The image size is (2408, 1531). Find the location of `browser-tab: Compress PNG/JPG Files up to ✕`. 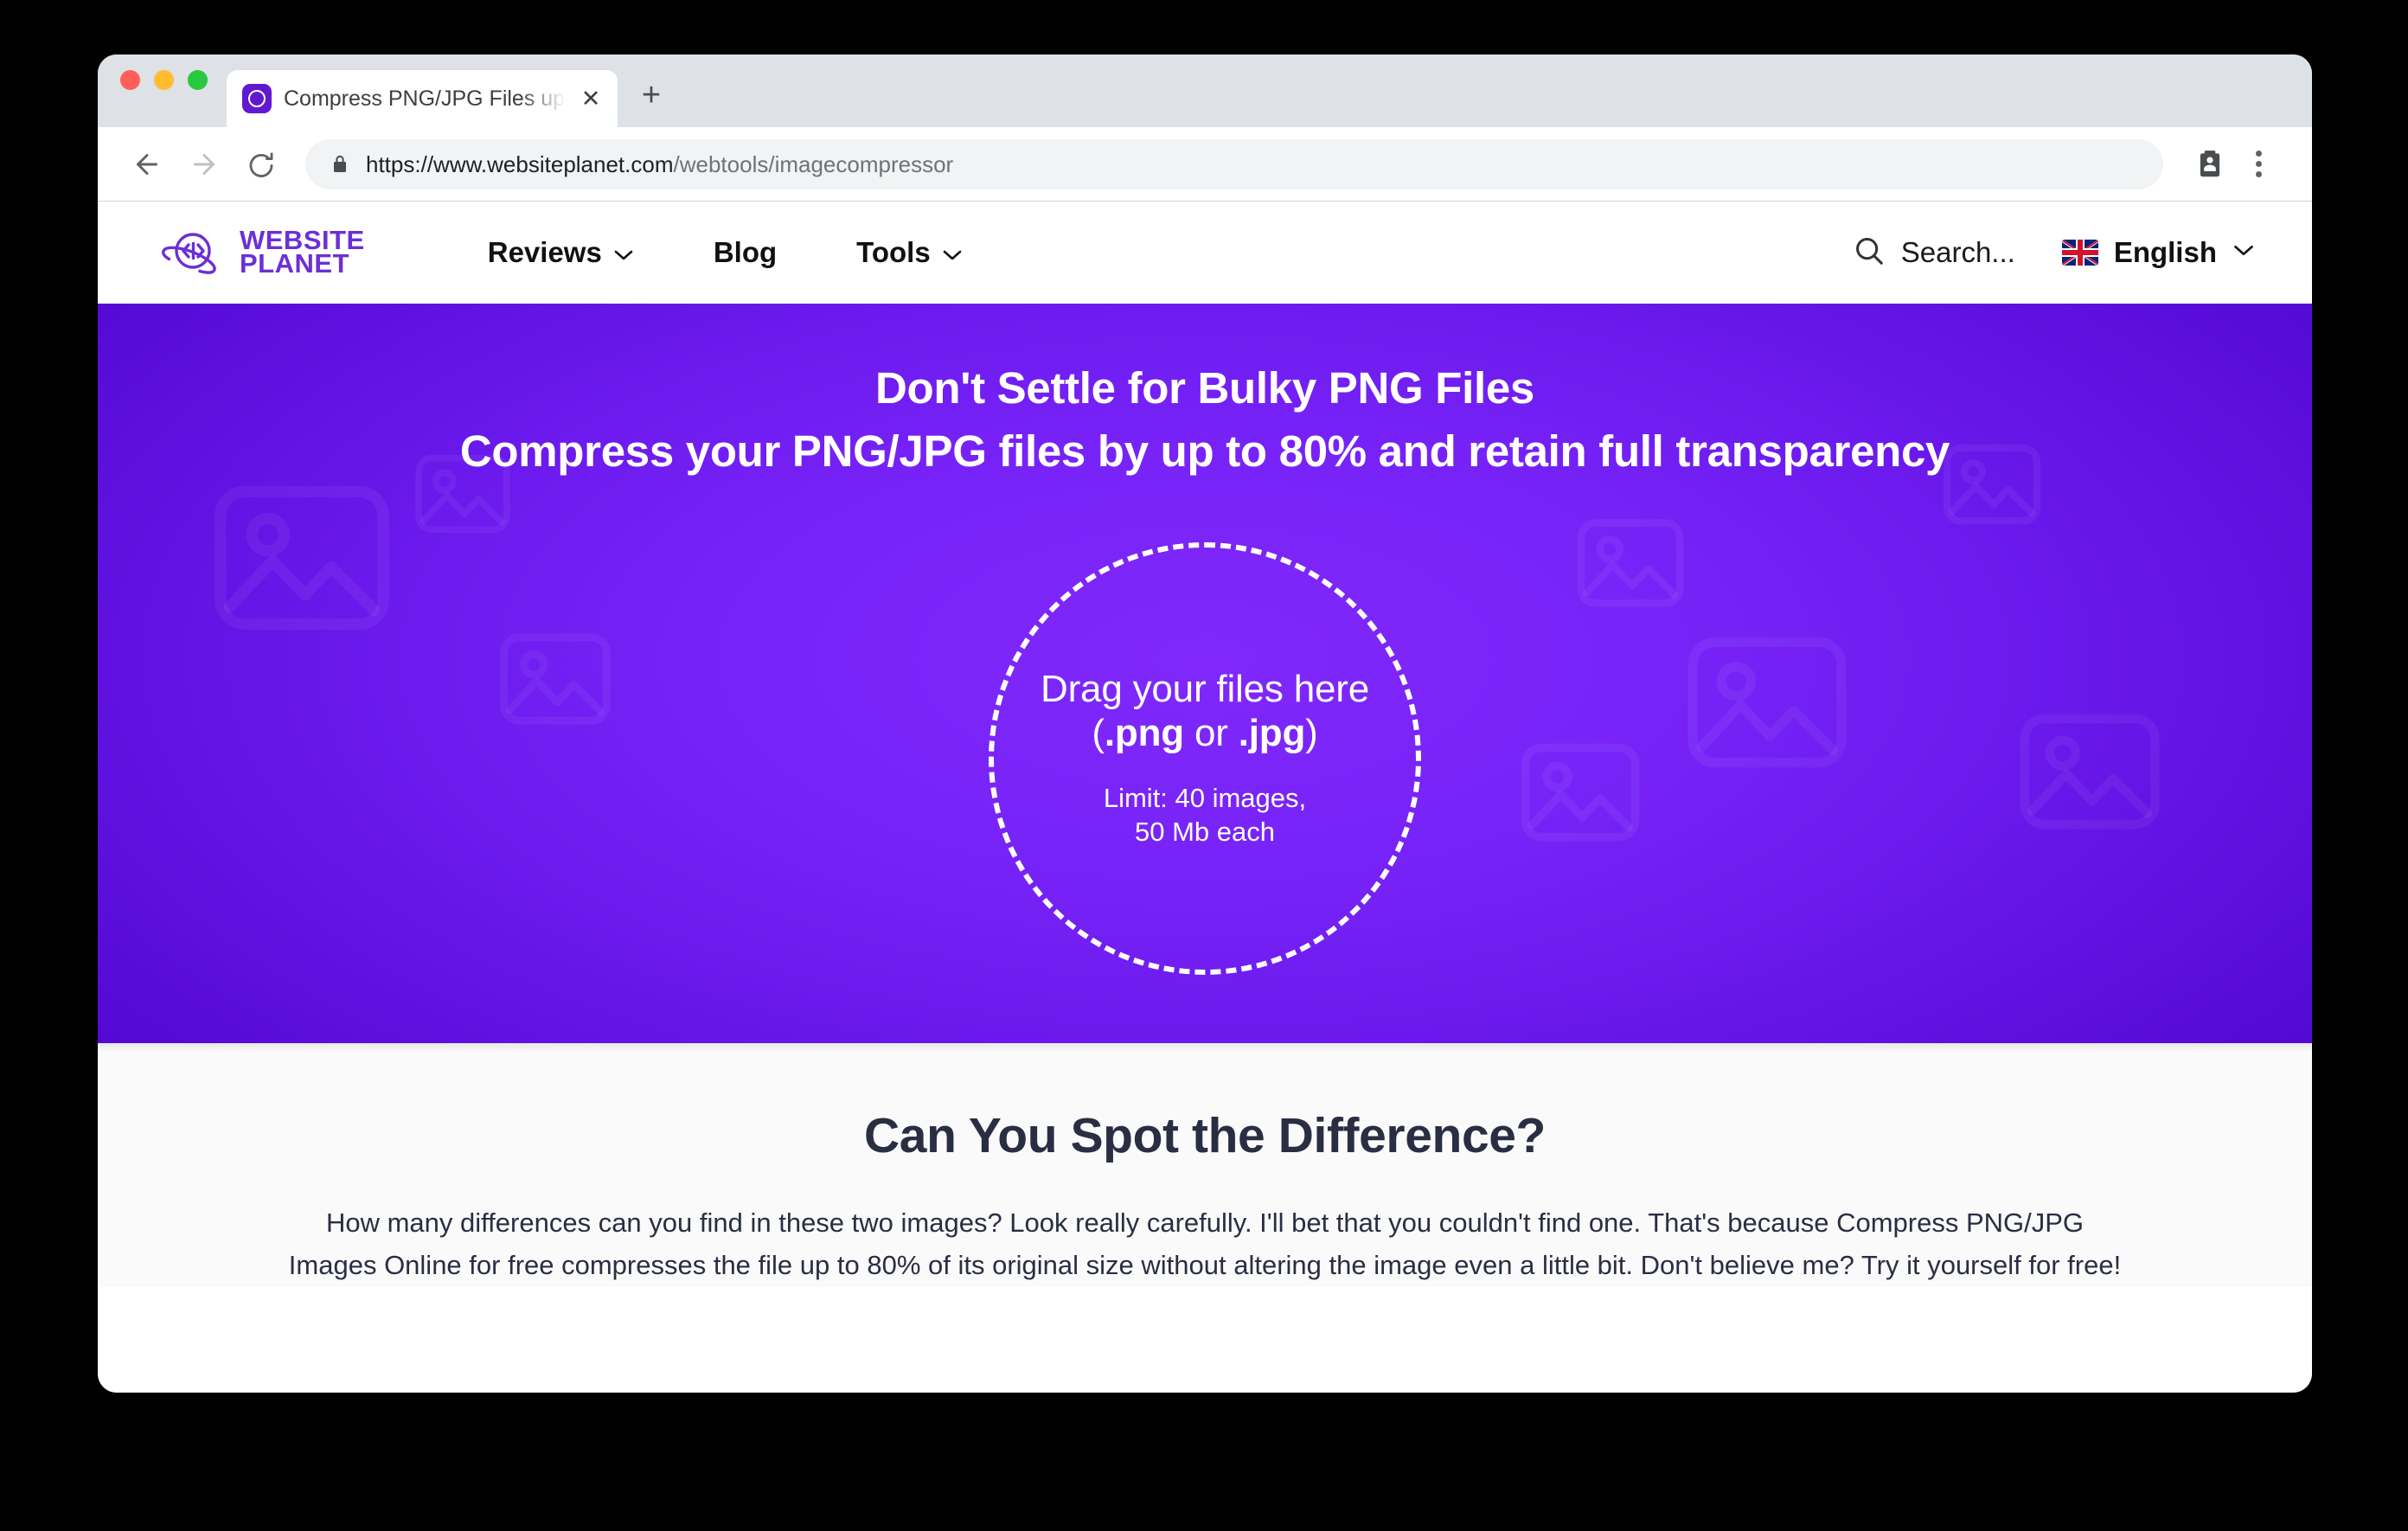

browser-tab: Compress PNG/JPG Files up to ✕ is located at coordinates (422, 98).